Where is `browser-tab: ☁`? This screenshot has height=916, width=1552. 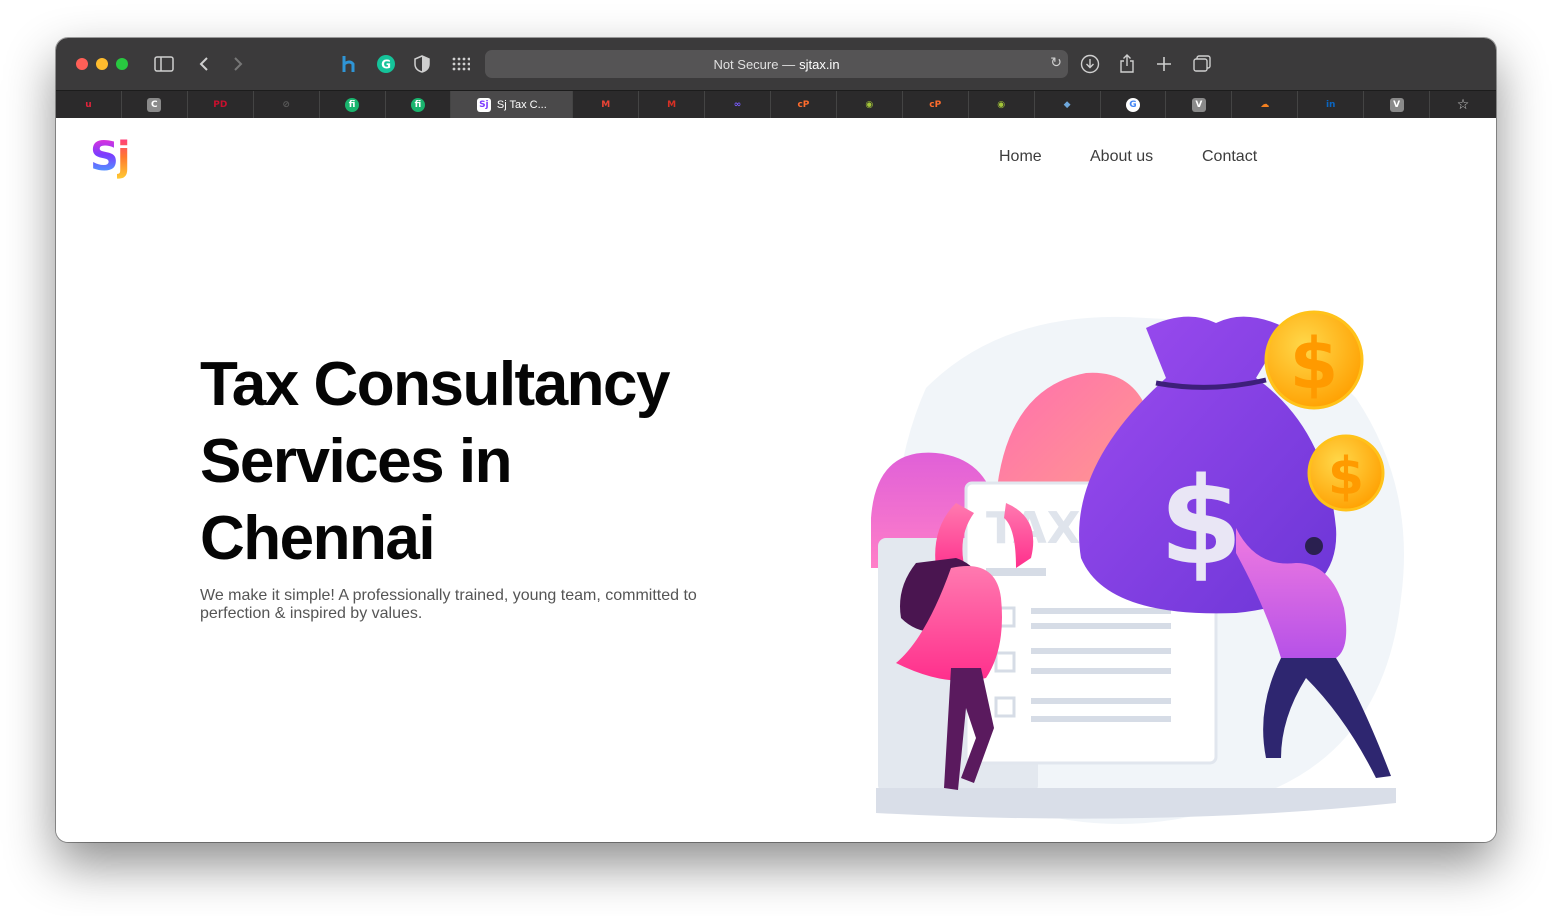
browser-tab: ☁ is located at coordinates (1265, 105).